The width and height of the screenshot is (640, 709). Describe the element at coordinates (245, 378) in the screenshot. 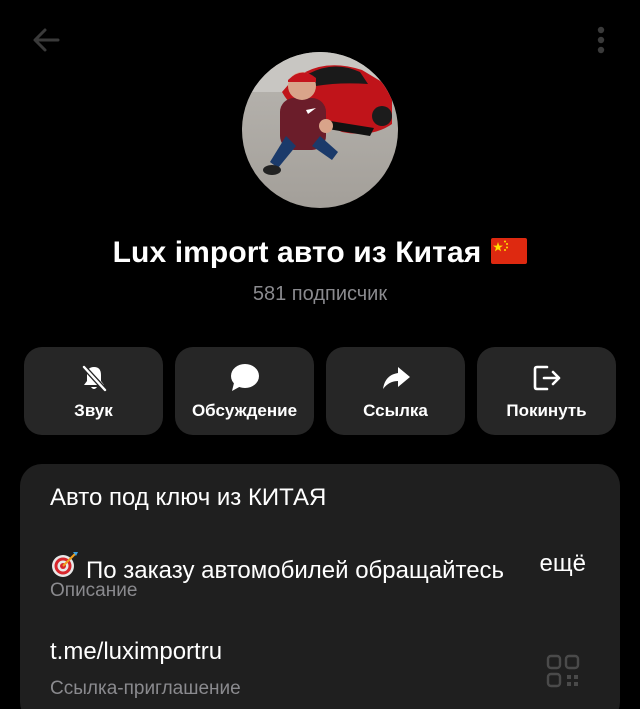

I see `chat-bubble-icon` at that location.